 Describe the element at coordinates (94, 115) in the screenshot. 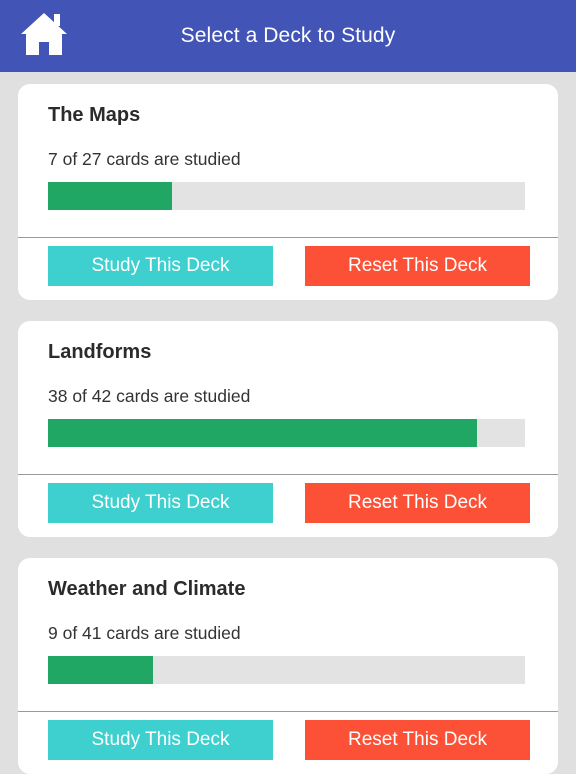

I see `deck-title: The Maps` at that location.